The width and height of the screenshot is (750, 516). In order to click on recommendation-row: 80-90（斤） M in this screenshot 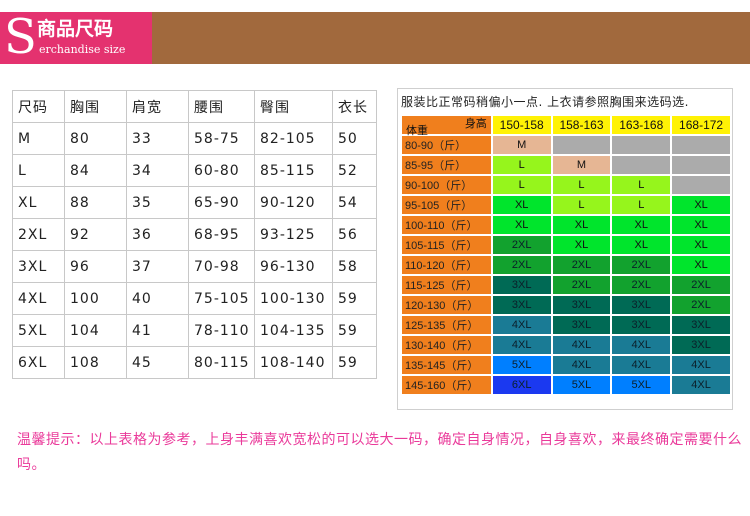, I will do `click(566, 145)`.